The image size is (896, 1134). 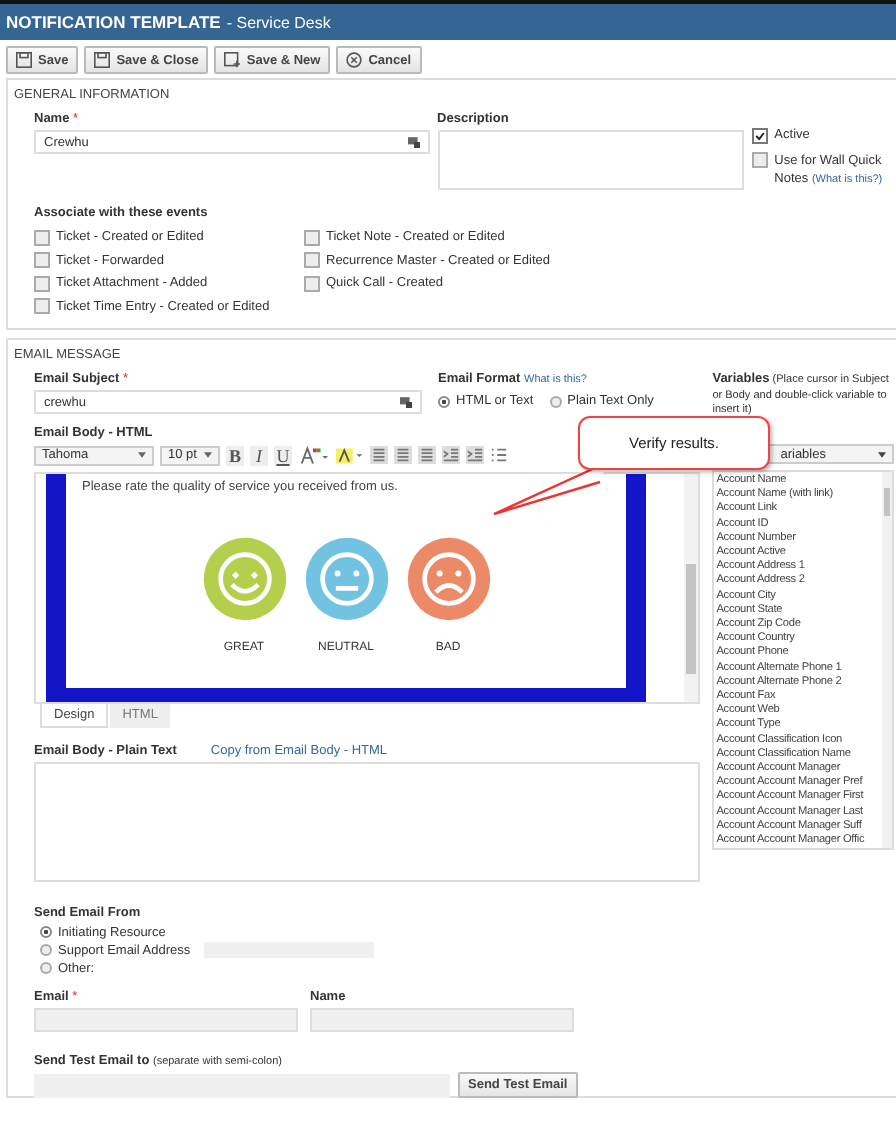 I want to click on window-title: NOTIFICATION TEMPLATE, so click(x=113, y=22).